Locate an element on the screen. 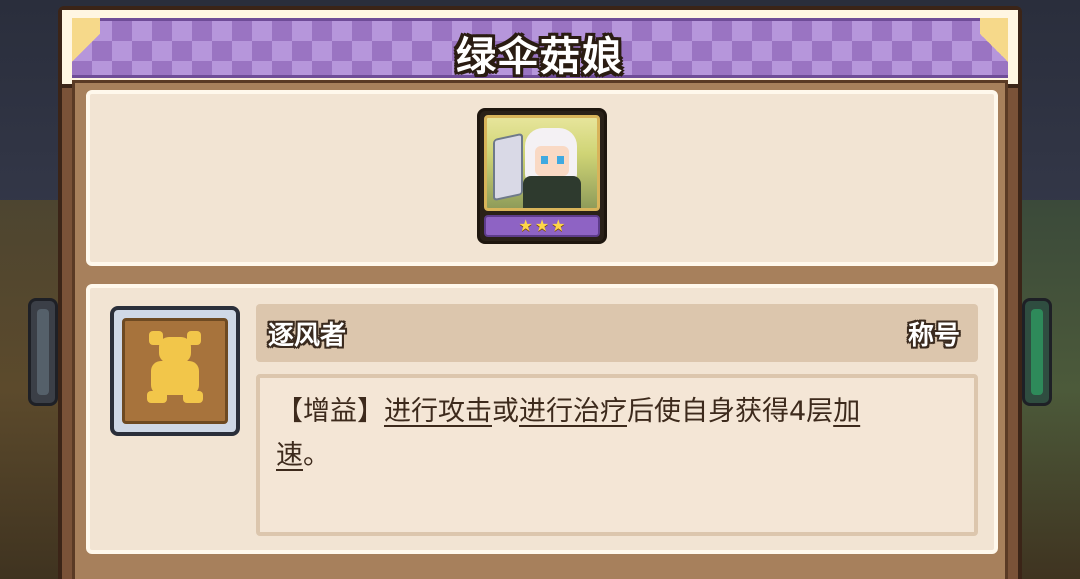  desc-end: 。 is located at coordinates (316, 455).